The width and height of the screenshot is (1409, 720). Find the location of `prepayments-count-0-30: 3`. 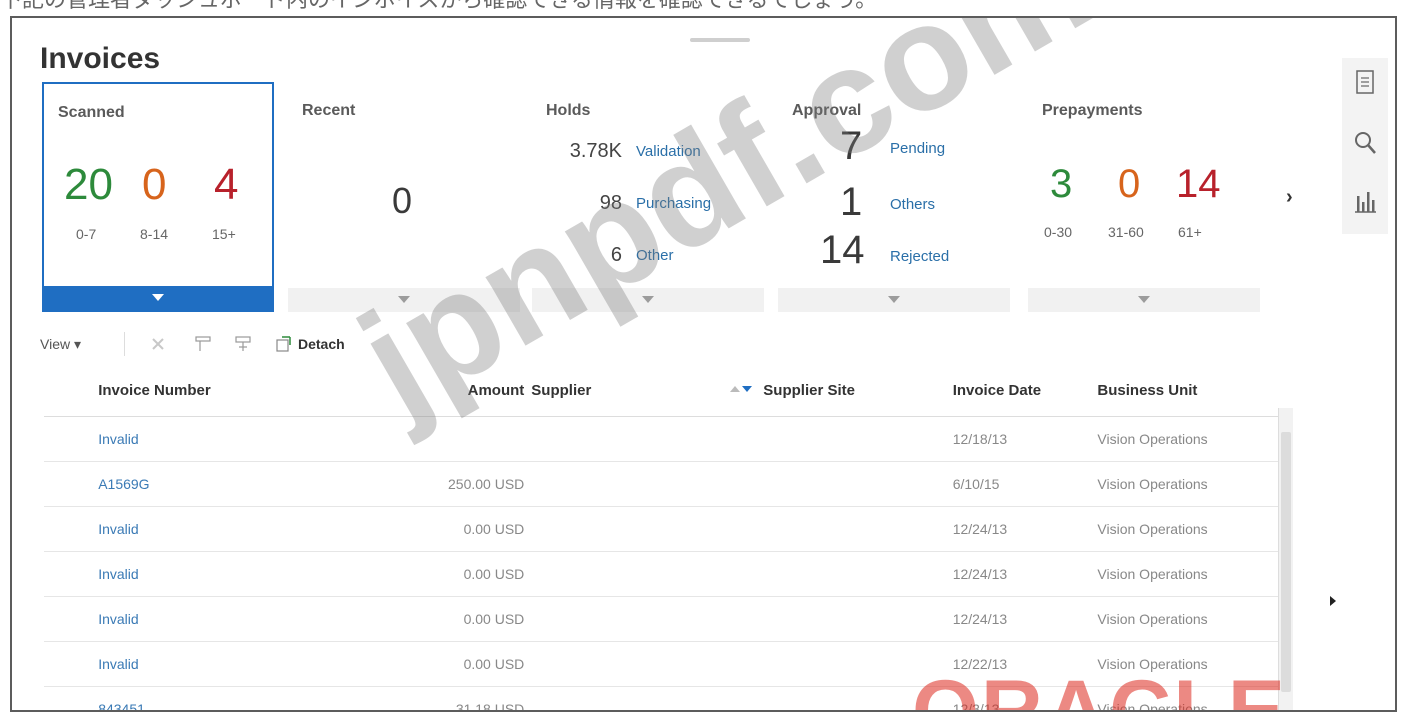

prepayments-count-0-30: 3 is located at coordinates (1061, 184).